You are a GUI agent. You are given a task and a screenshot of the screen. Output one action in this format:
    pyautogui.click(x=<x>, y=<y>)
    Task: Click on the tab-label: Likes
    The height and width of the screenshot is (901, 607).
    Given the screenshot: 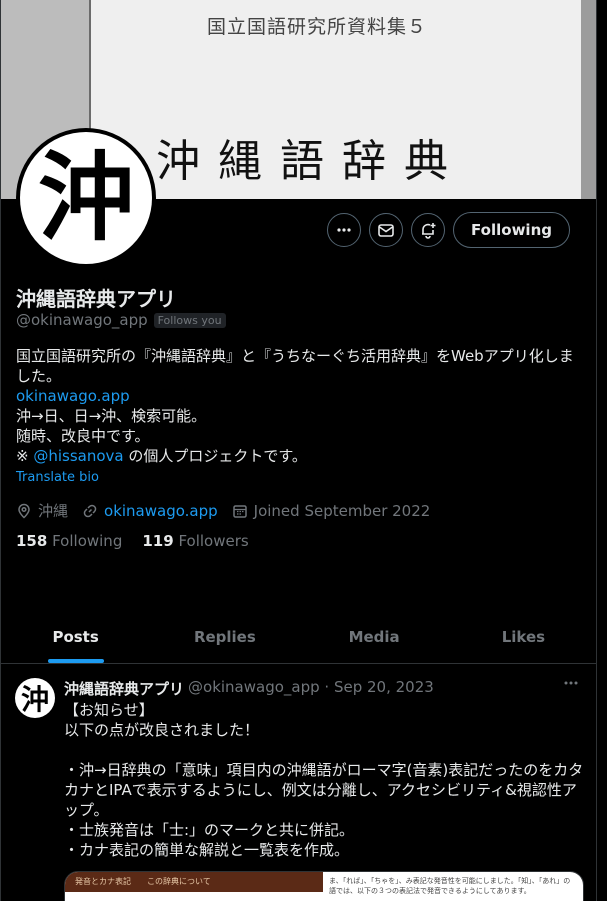 What is the action you would take?
    pyautogui.click(x=523, y=637)
    